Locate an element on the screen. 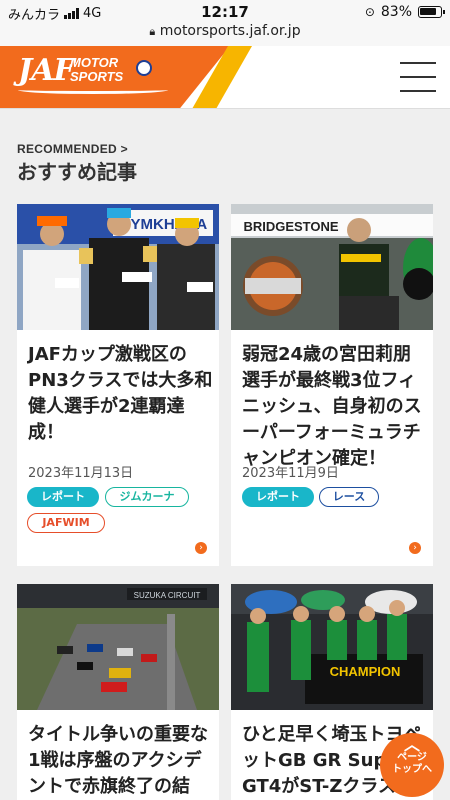 The width and height of the screenshot is (450, 800). page-top-label-2: トップへ is located at coordinates (412, 769).